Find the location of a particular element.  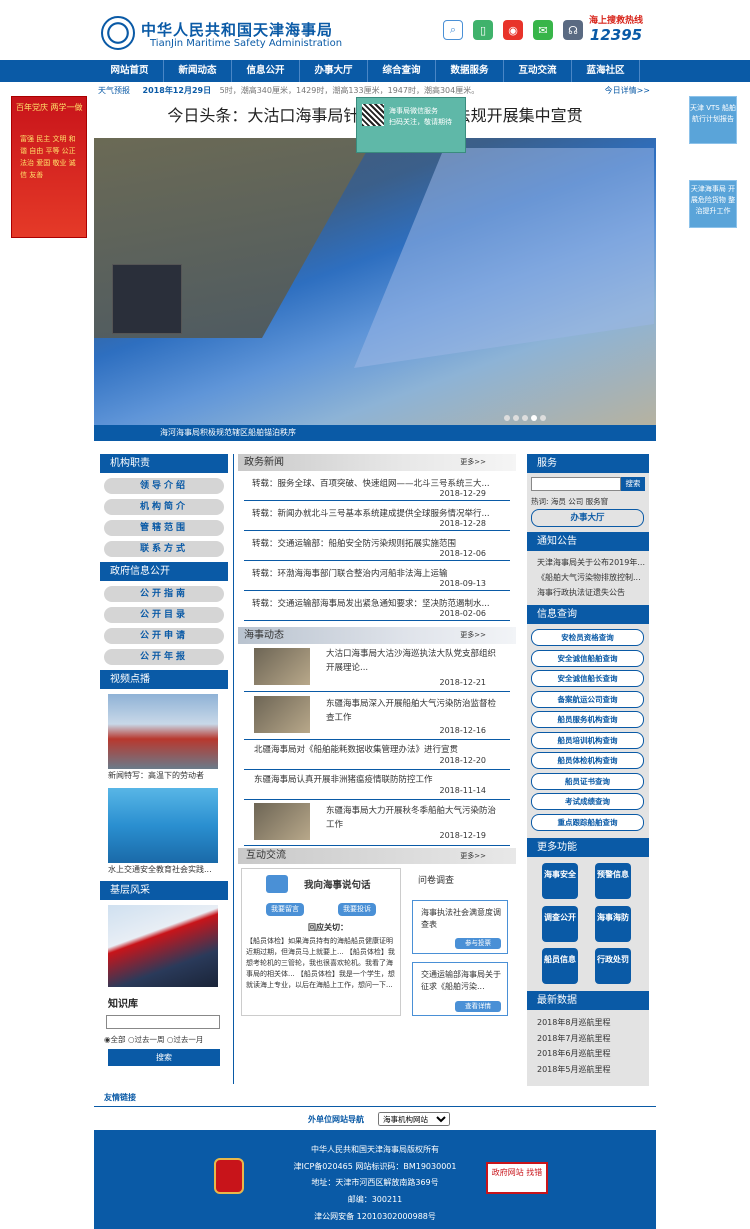

query-crew-cert: 船员证书查询 is located at coordinates (587, 781).